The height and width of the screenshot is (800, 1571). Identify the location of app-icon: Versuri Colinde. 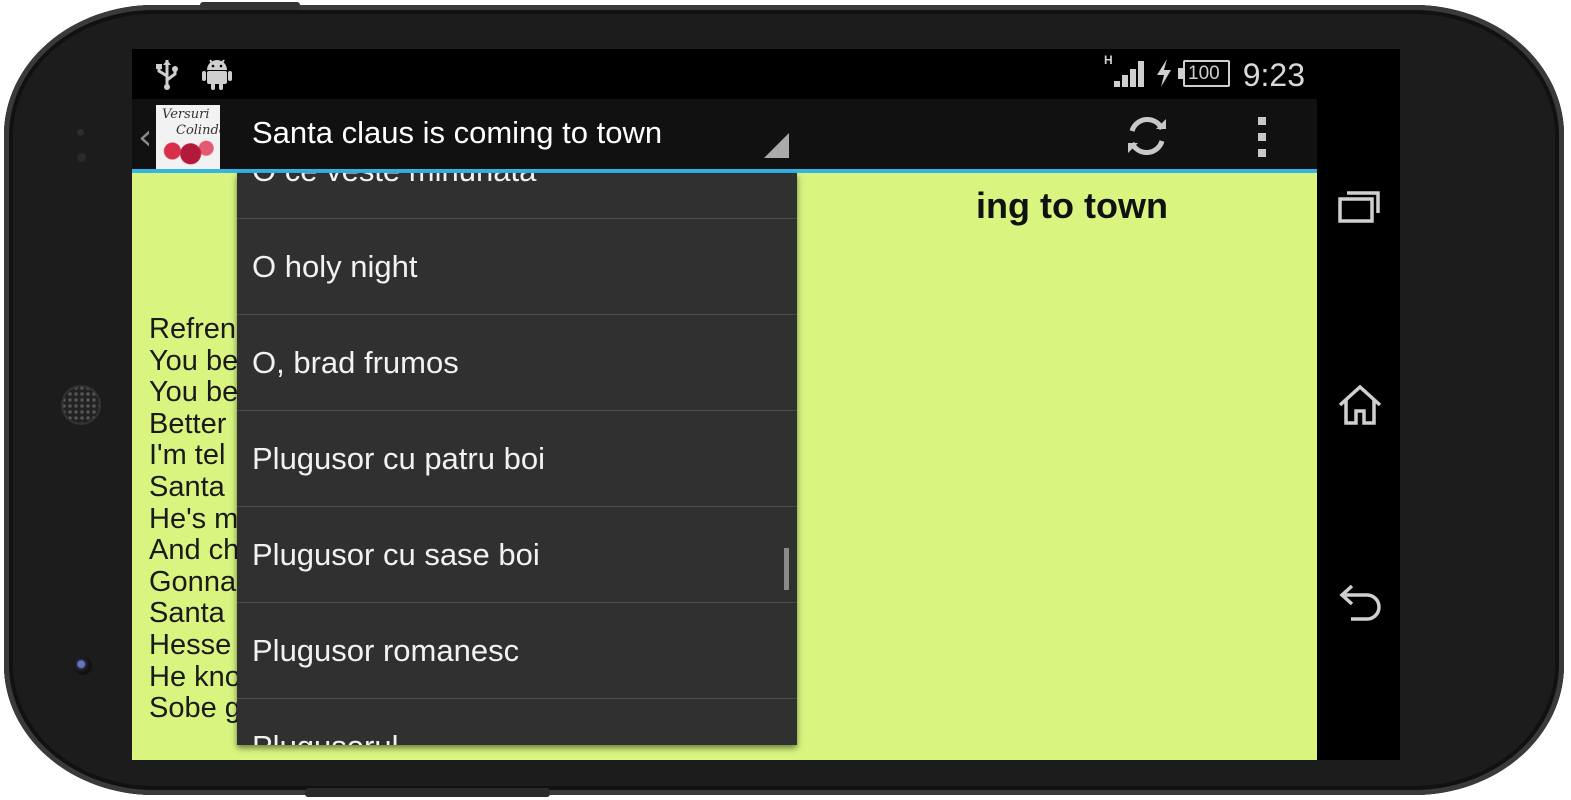
(188, 137).